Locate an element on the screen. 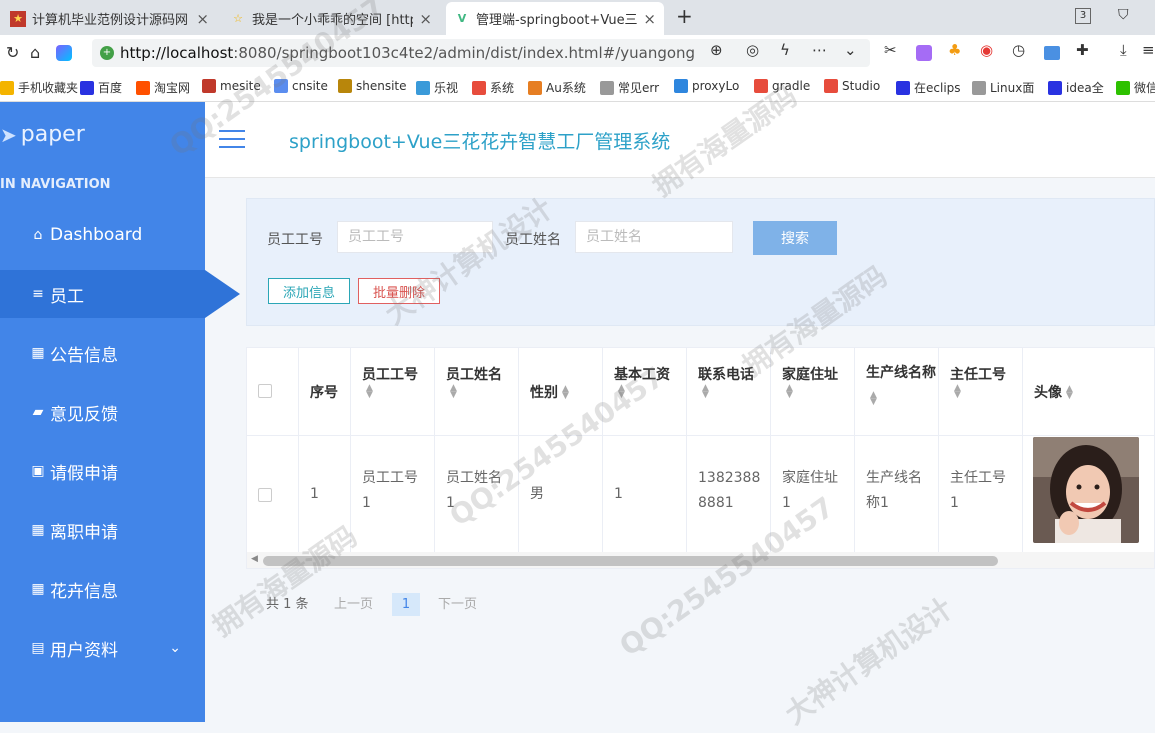 The image size is (1155, 733). avatar is located at coordinates (1086, 490).